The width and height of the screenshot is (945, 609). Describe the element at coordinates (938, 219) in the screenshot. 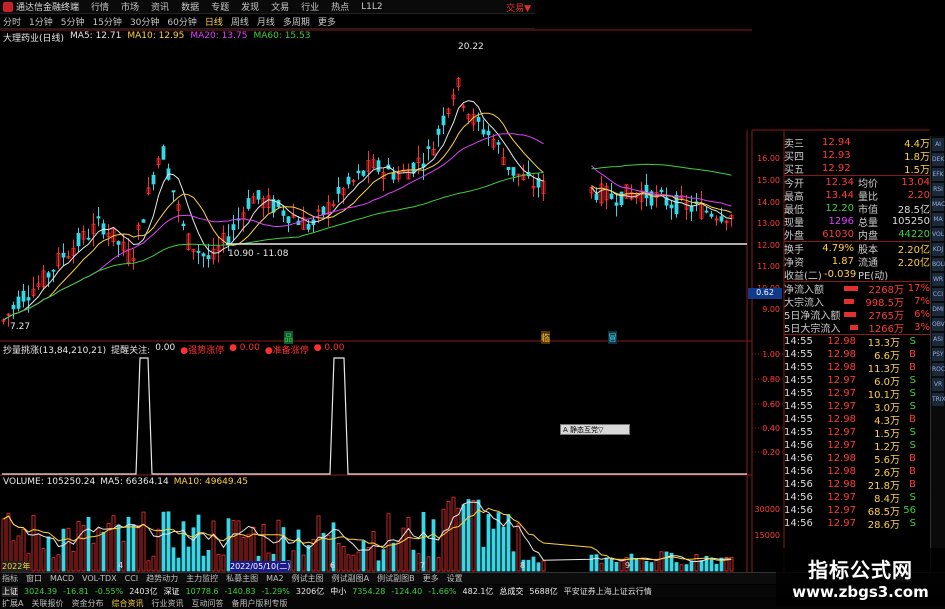

I see `side-toolbar-icon: MA` at that location.